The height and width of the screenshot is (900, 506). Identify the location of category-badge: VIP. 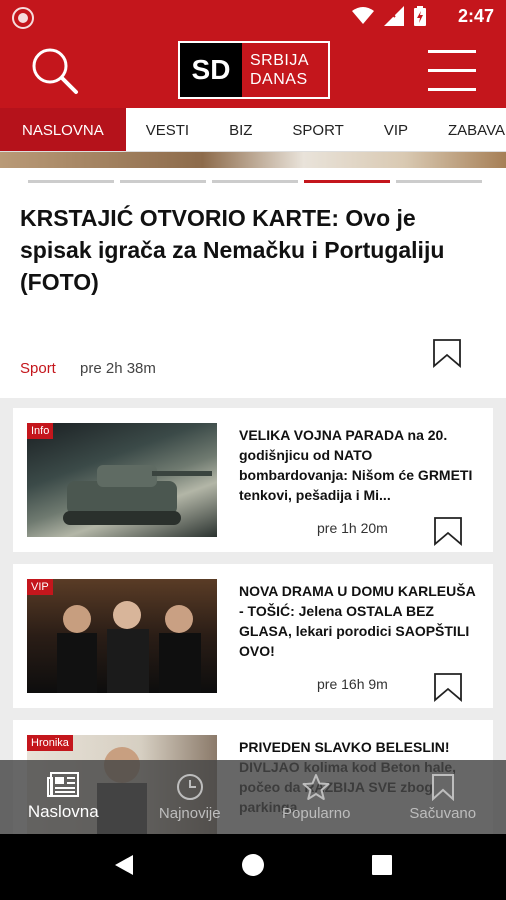
(40, 587).